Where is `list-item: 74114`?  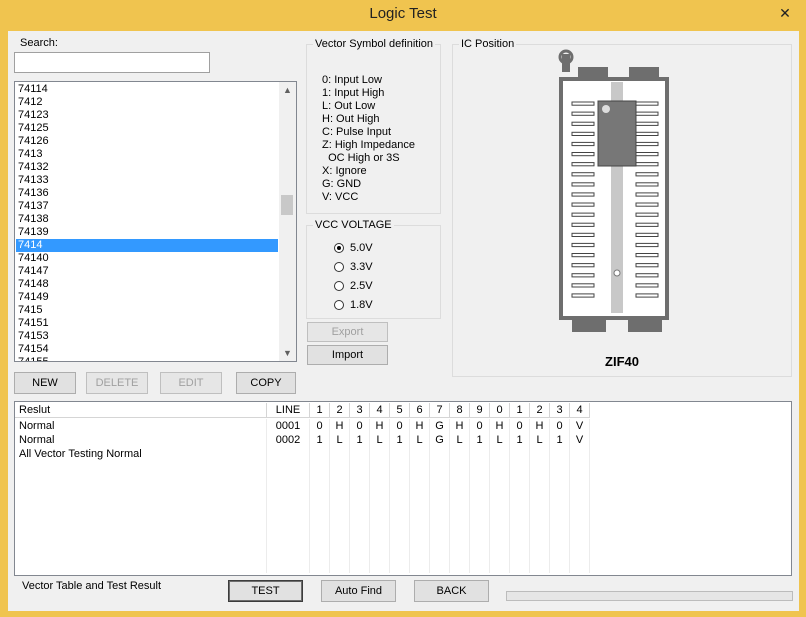 list-item: 74114 is located at coordinates (147, 89).